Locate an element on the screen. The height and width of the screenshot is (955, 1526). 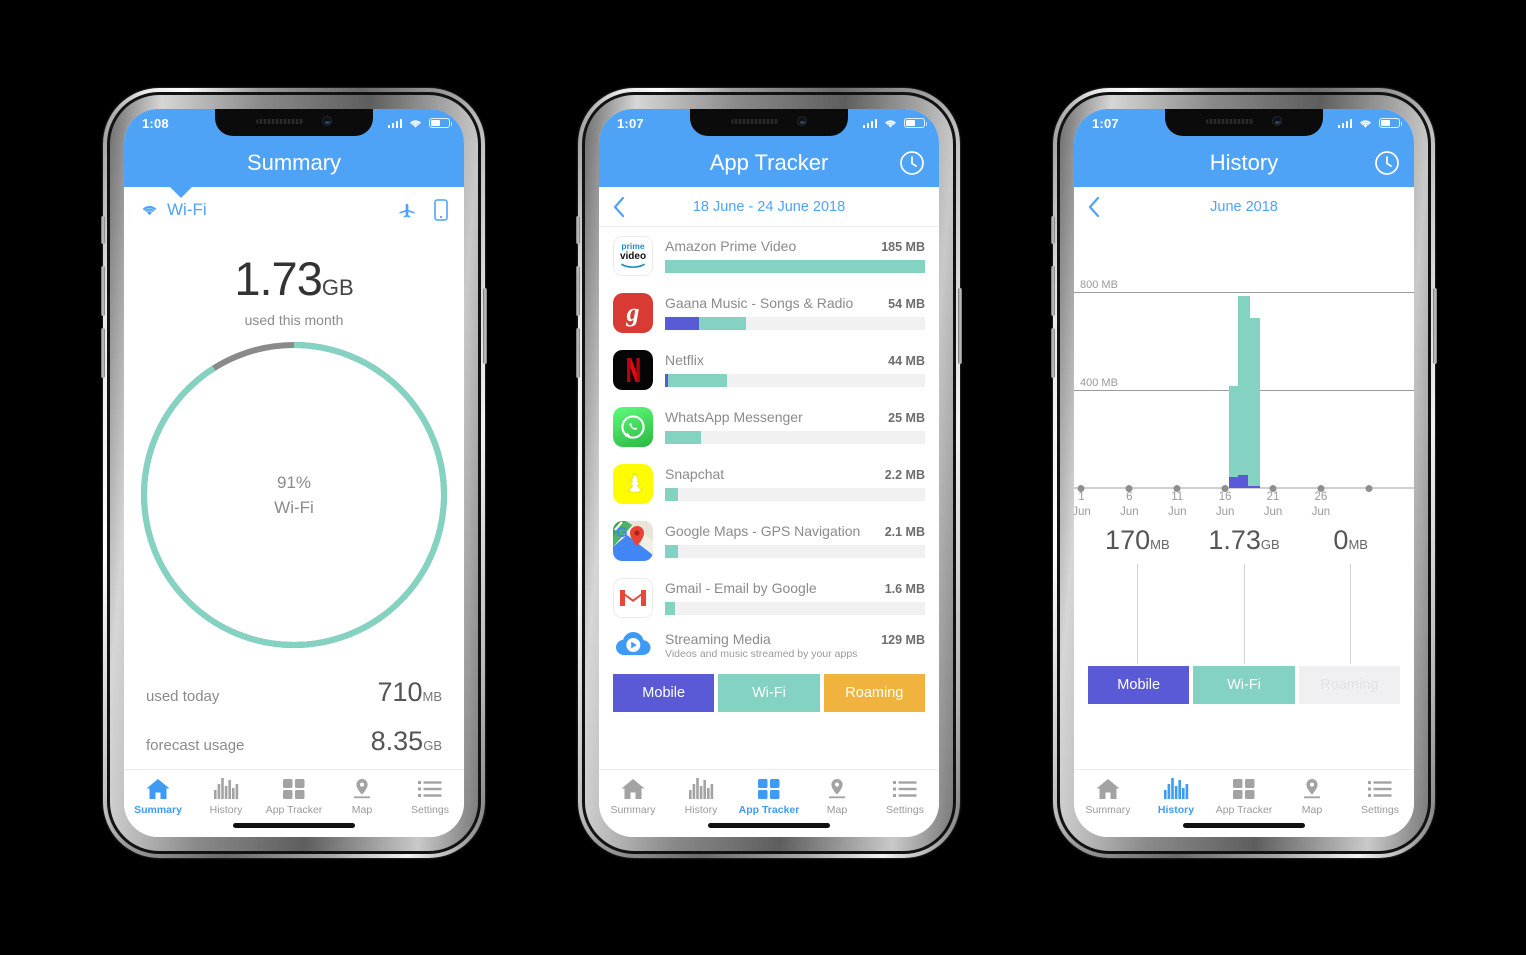
wifi-share-donut: 91% Wi-Fi is located at coordinates (294, 495).